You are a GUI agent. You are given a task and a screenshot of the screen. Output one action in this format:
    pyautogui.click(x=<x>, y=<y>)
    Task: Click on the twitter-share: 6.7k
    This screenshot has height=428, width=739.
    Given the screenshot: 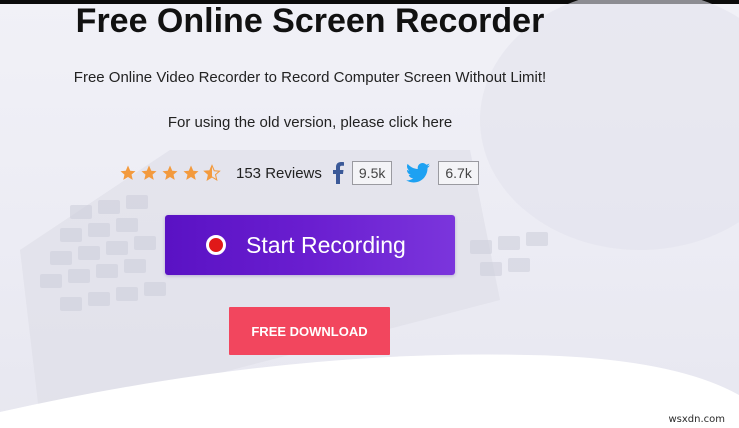 What is the action you would take?
    pyautogui.click(x=442, y=173)
    